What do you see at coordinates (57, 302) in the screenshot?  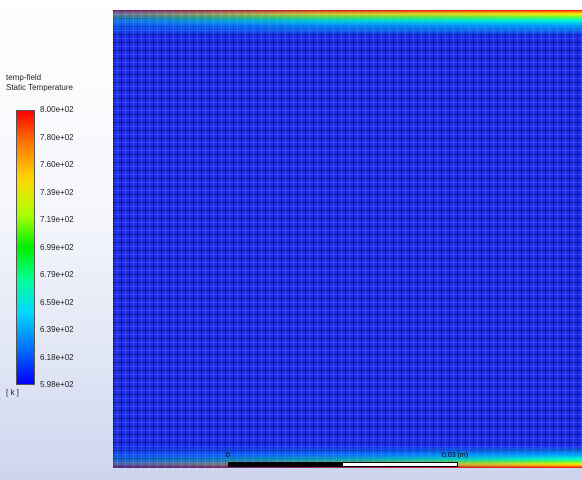 I see `legend-tick: 6.59e+02` at bounding box center [57, 302].